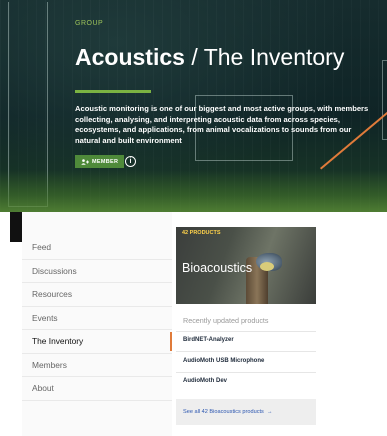  What do you see at coordinates (267, 266) in the screenshot?
I see `bird-belly-graphic` at bounding box center [267, 266].